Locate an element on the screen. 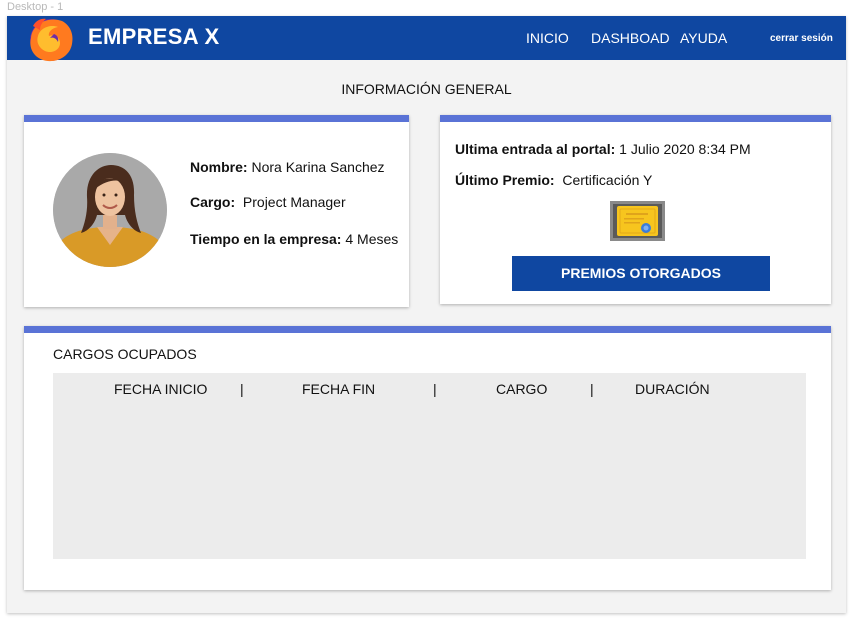 Image resolution: width=856 pixels, height=621 pixels. column-header-duracion: DURACIÓN is located at coordinates (672, 389).